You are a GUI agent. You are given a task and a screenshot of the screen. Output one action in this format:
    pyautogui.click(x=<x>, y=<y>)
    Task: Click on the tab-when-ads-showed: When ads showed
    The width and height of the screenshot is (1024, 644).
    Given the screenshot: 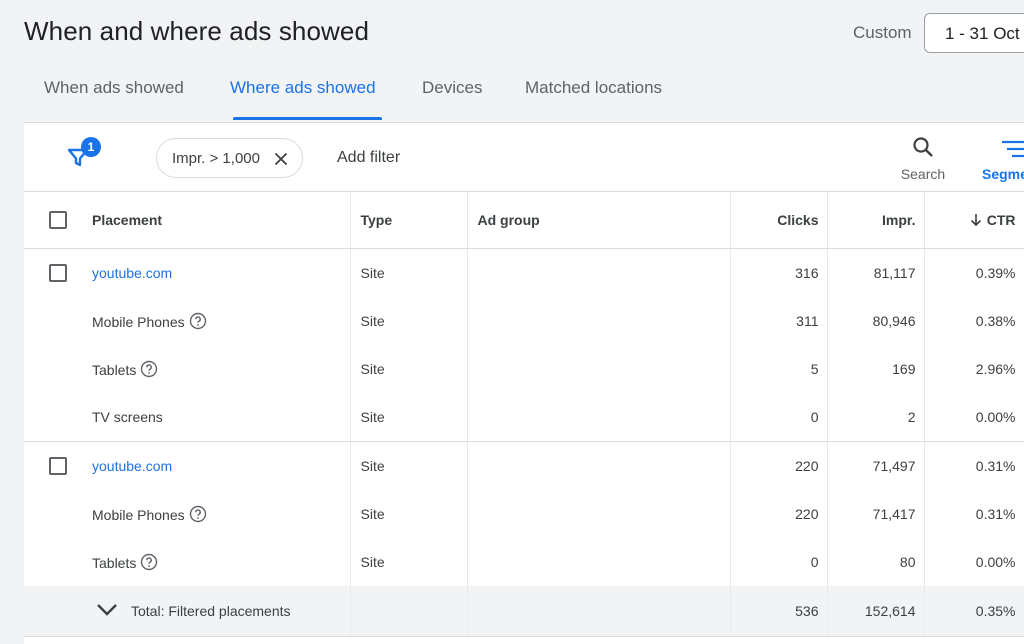 What is the action you would take?
    pyautogui.click(x=114, y=88)
    